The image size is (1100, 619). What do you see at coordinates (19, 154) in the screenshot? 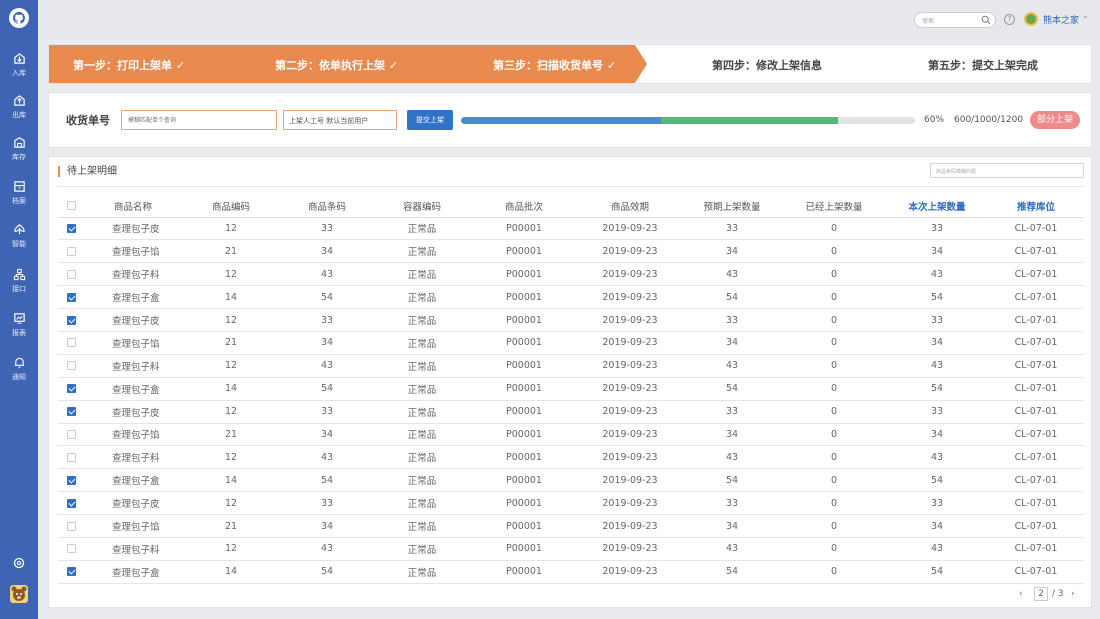
I see `sidebar-item-inventory: 库存` at bounding box center [19, 154].